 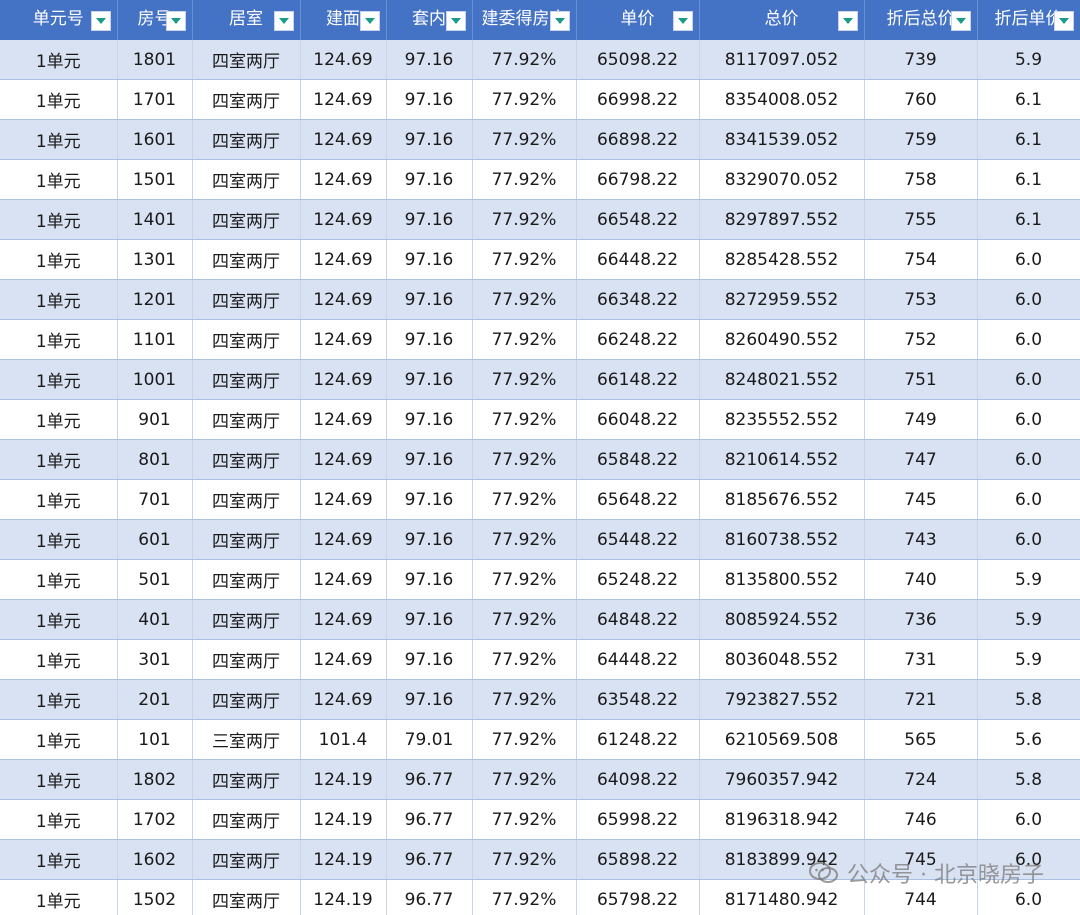 I want to click on table-cell: 64448.22, so click(x=638, y=659).